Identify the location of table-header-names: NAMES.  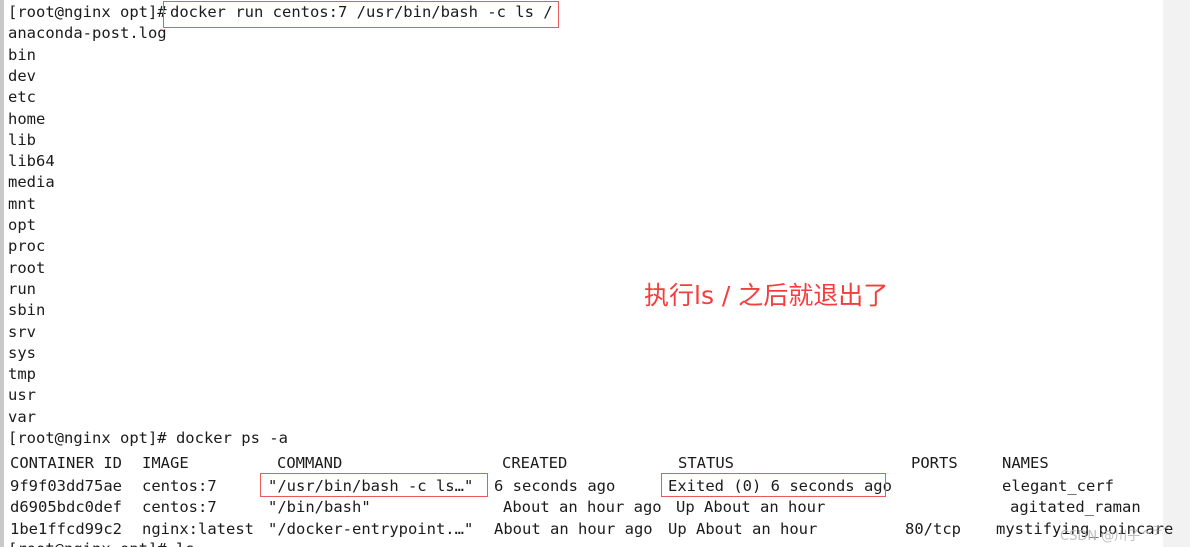
(1025, 463).